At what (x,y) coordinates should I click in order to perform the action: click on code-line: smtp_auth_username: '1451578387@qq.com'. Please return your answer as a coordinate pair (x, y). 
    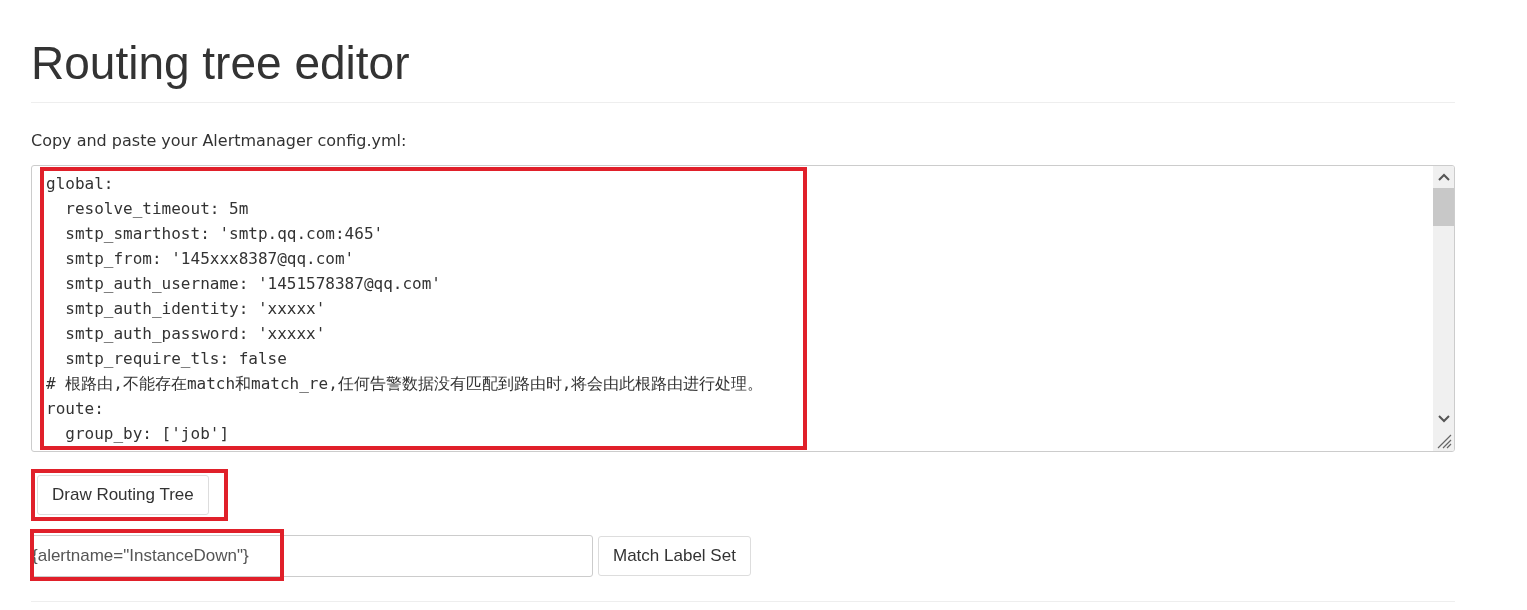
    Looking at the image, I should click on (252, 284).